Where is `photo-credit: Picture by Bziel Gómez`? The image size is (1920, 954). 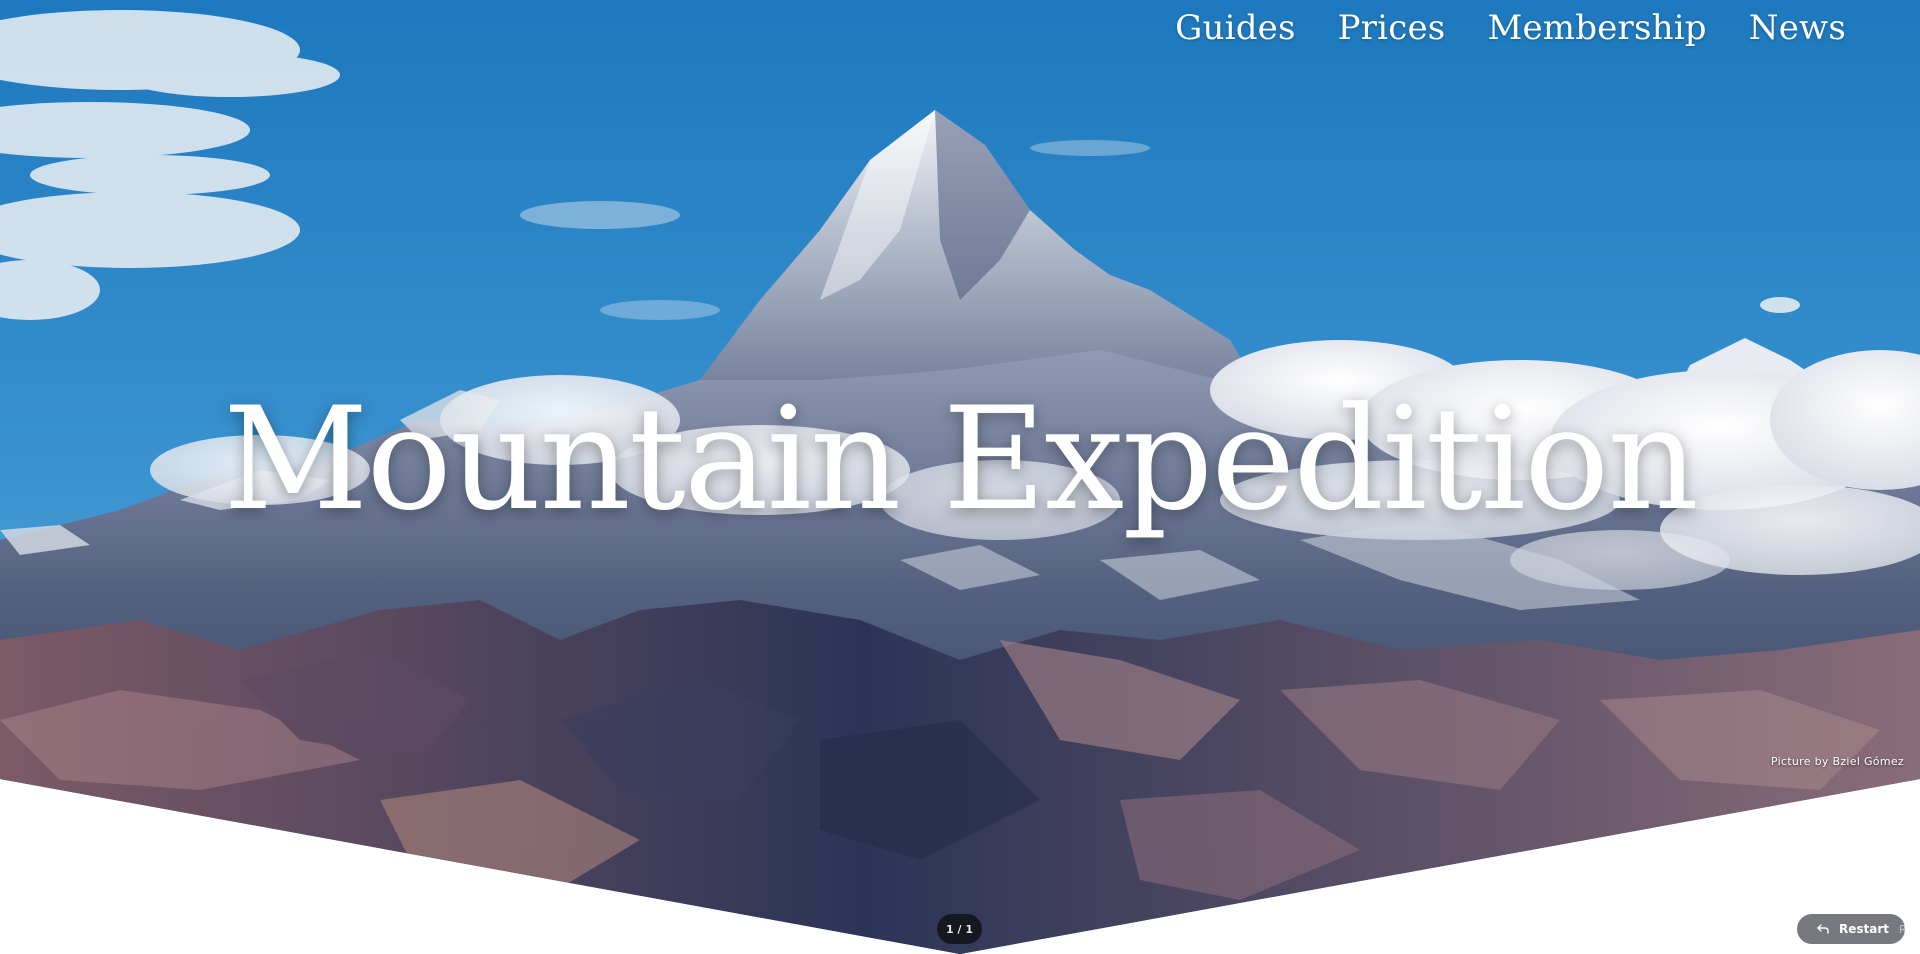
photo-credit: Picture by Bziel Gómez is located at coordinates (1837, 761).